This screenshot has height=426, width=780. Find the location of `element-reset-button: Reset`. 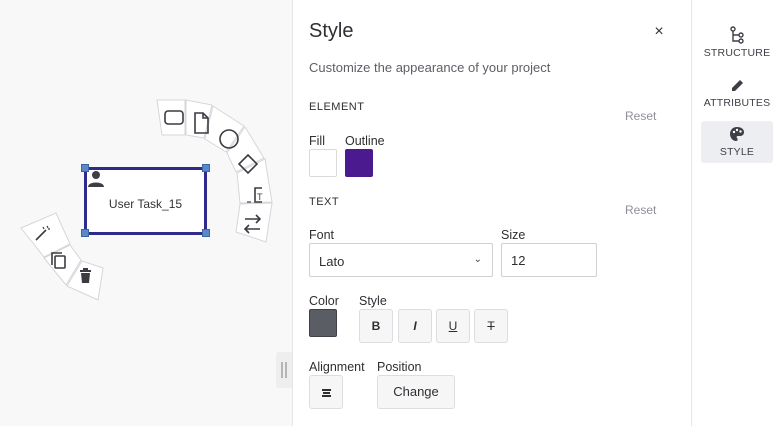

element-reset-button: Reset is located at coordinates (640, 116).